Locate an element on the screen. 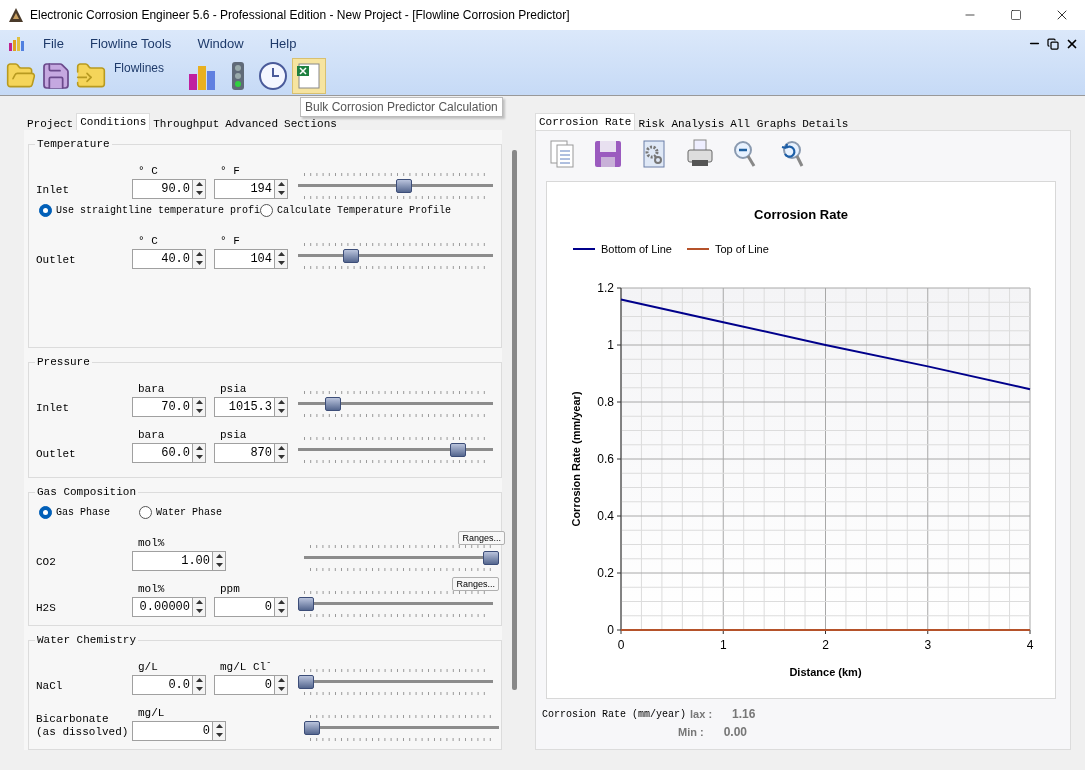 This screenshot has width=1085, height=770. maximize-icon is located at coordinates (1016, 15).